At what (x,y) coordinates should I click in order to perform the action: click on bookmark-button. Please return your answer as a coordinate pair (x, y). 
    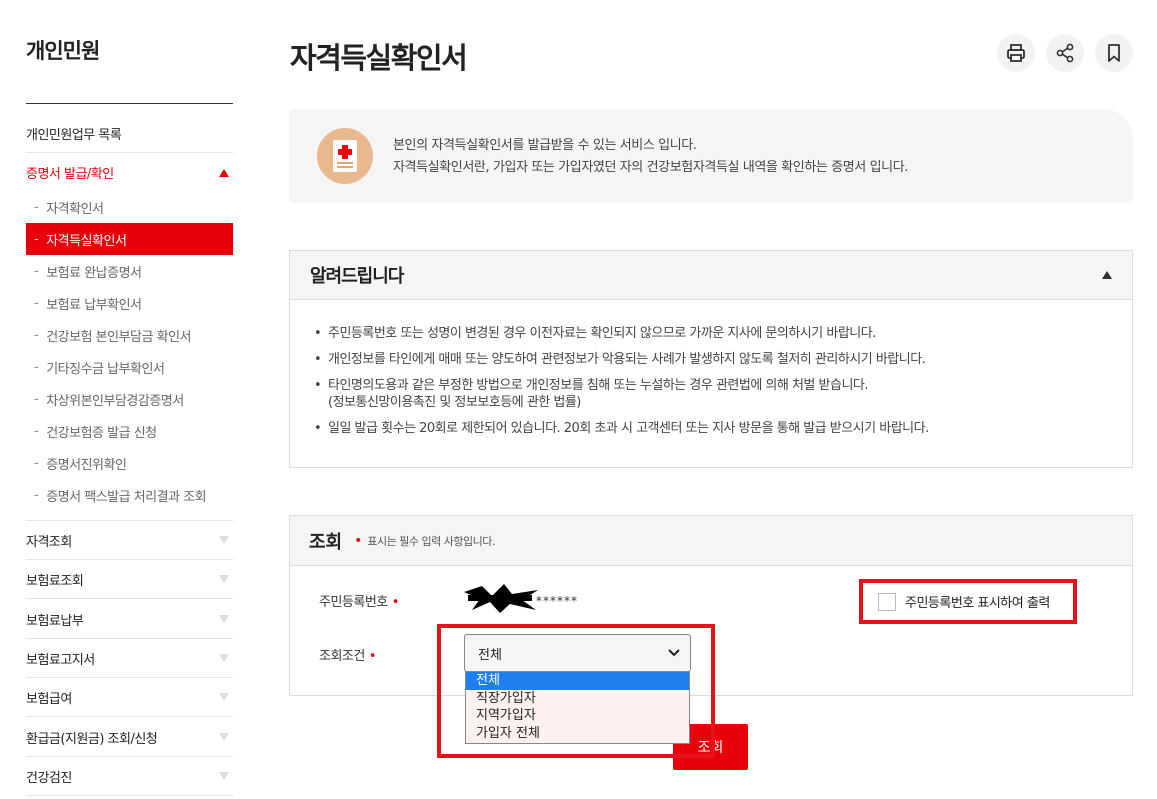
    Looking at the image, I should click on (1114, 53).